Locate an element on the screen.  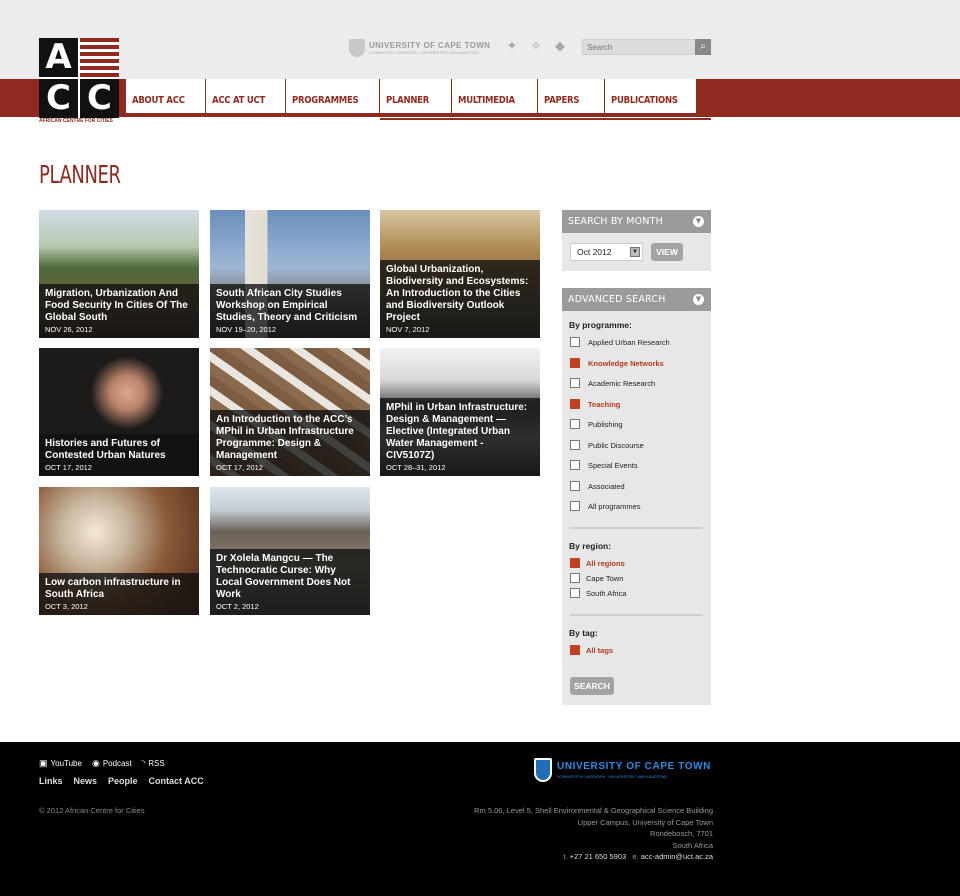
twitter-icon: ✧ is located at coordinates (536, 46).